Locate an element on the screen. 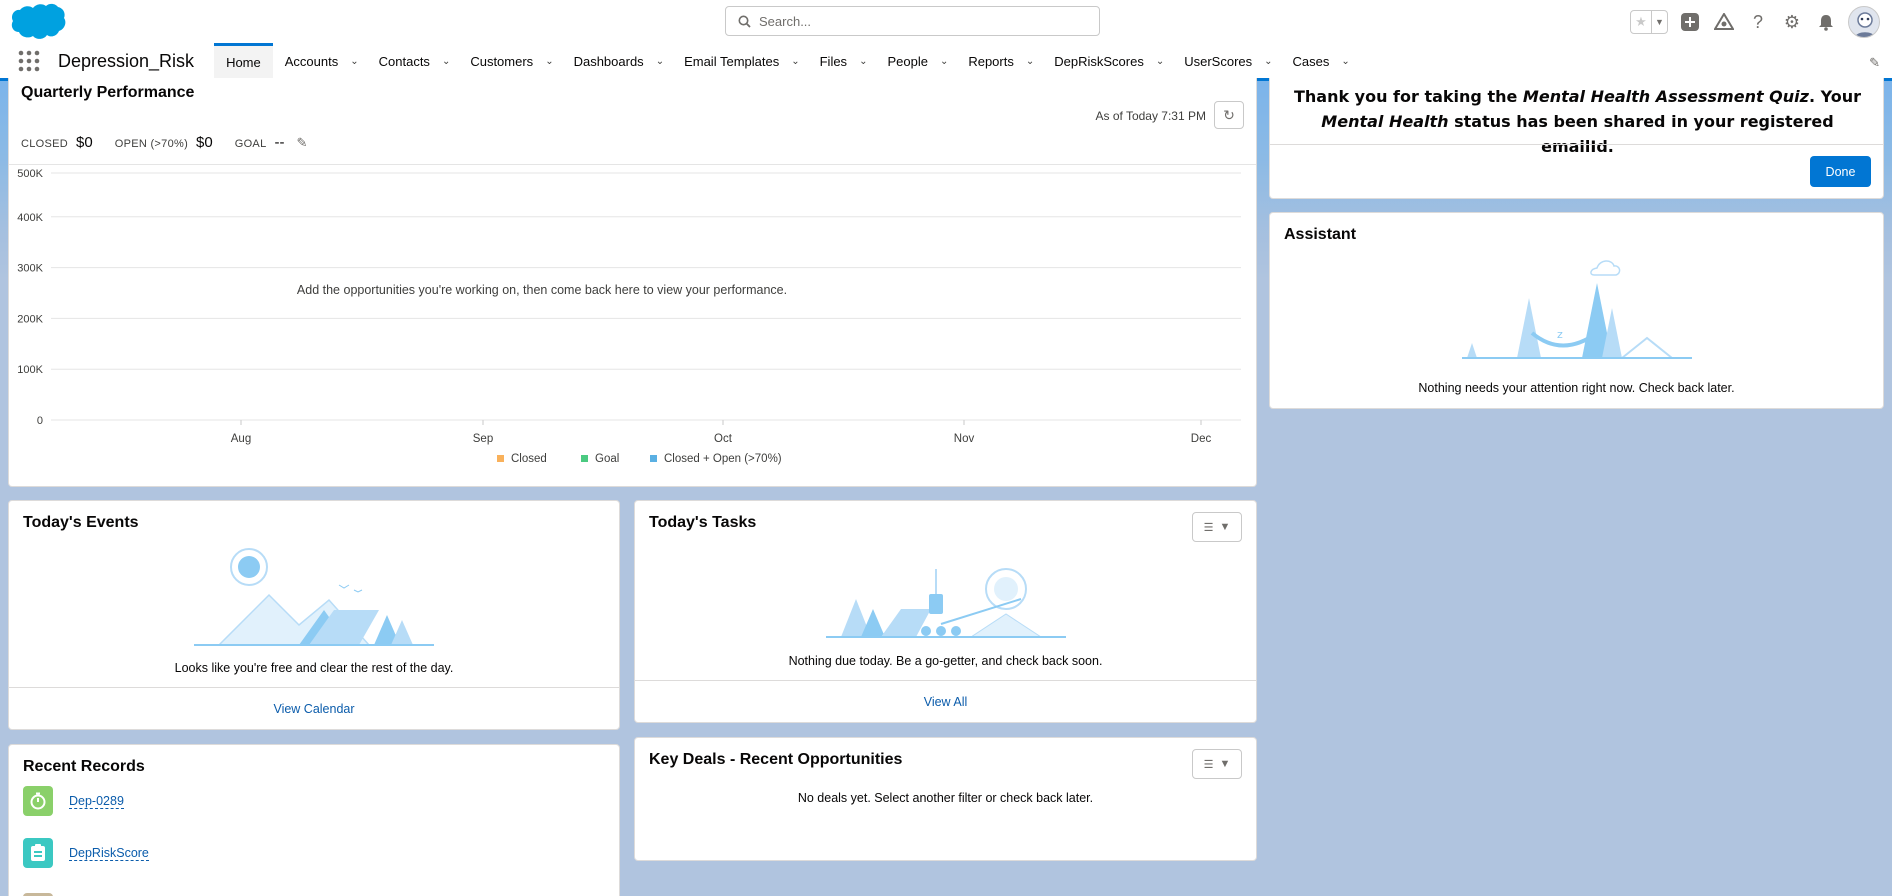 The image size is (1892, 896). nav-tab-accounts: Accounts ⌄ is located at coordinates (320, 61).